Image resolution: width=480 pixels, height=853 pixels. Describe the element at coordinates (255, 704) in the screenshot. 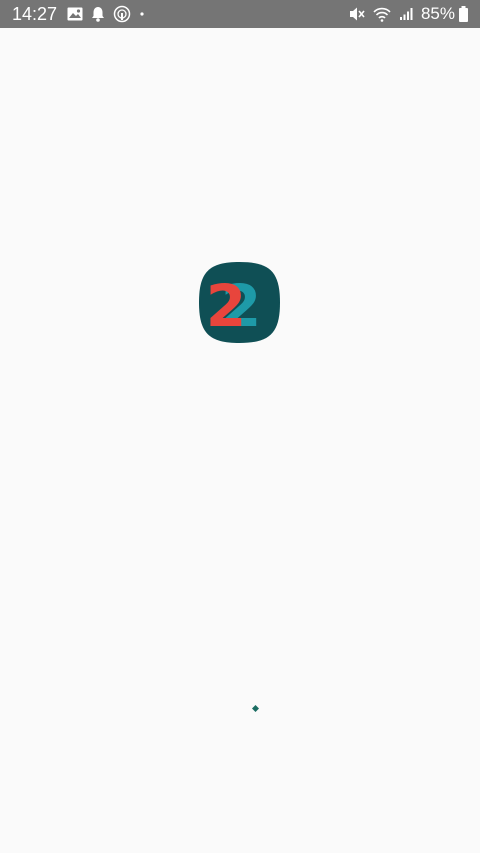

I see `loading-indicator` at that location.